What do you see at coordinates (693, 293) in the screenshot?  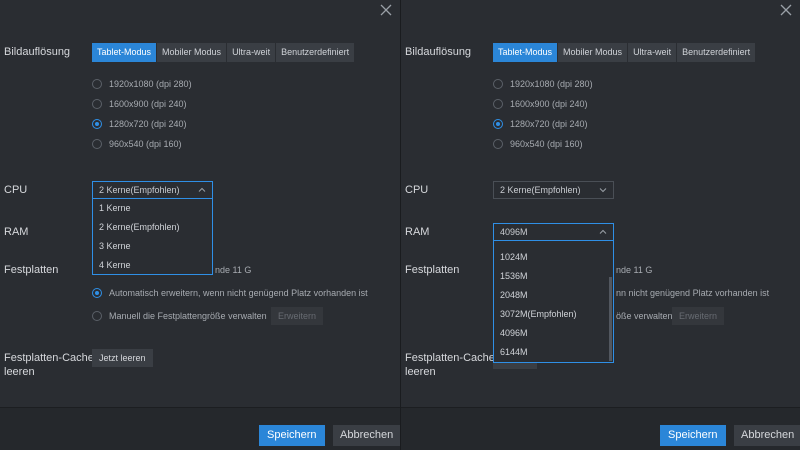 I see `auto-expand-label: nn nicht genügend Platz vorhanden ist` at bounding box center [693, 293].